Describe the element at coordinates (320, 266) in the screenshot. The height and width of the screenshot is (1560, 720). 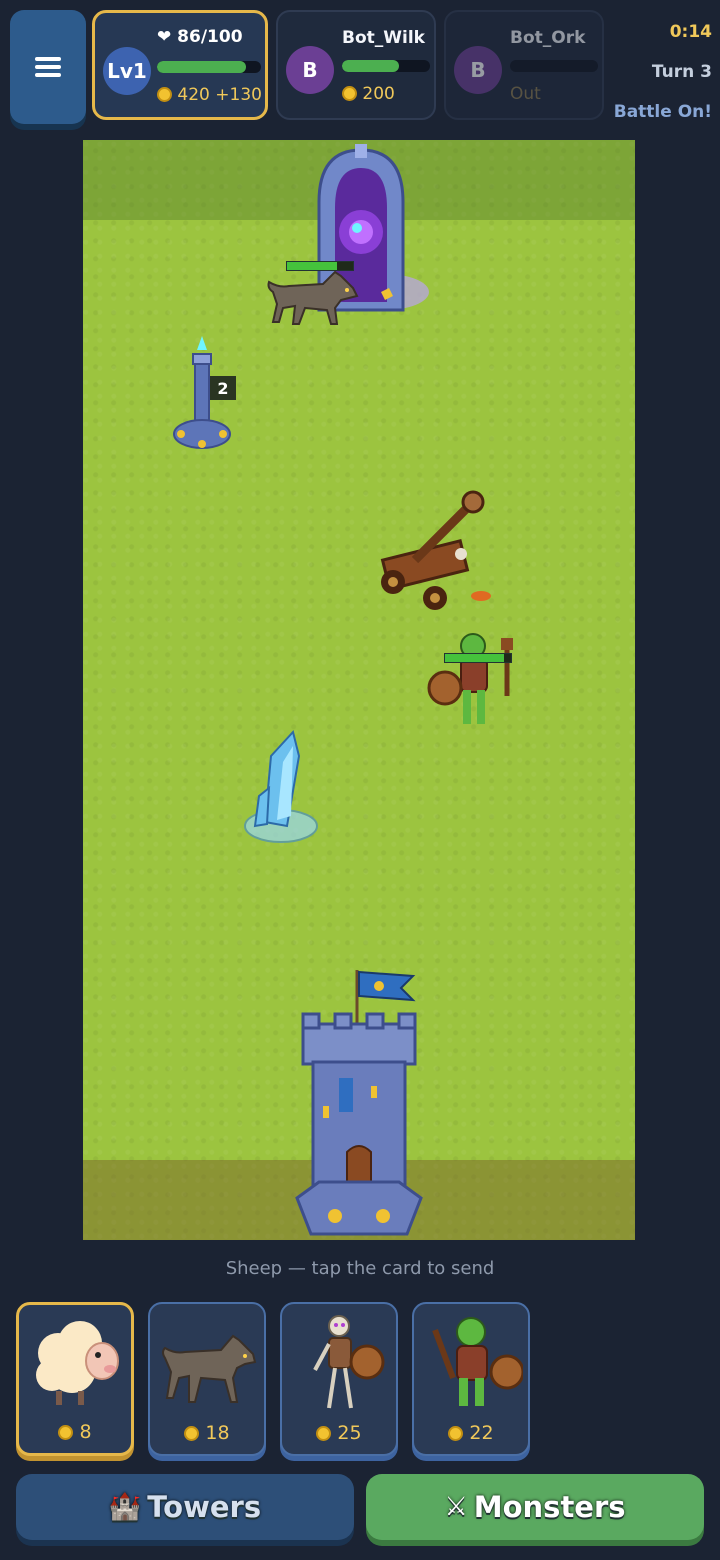
I see `wolf-hp-bar` at that location.